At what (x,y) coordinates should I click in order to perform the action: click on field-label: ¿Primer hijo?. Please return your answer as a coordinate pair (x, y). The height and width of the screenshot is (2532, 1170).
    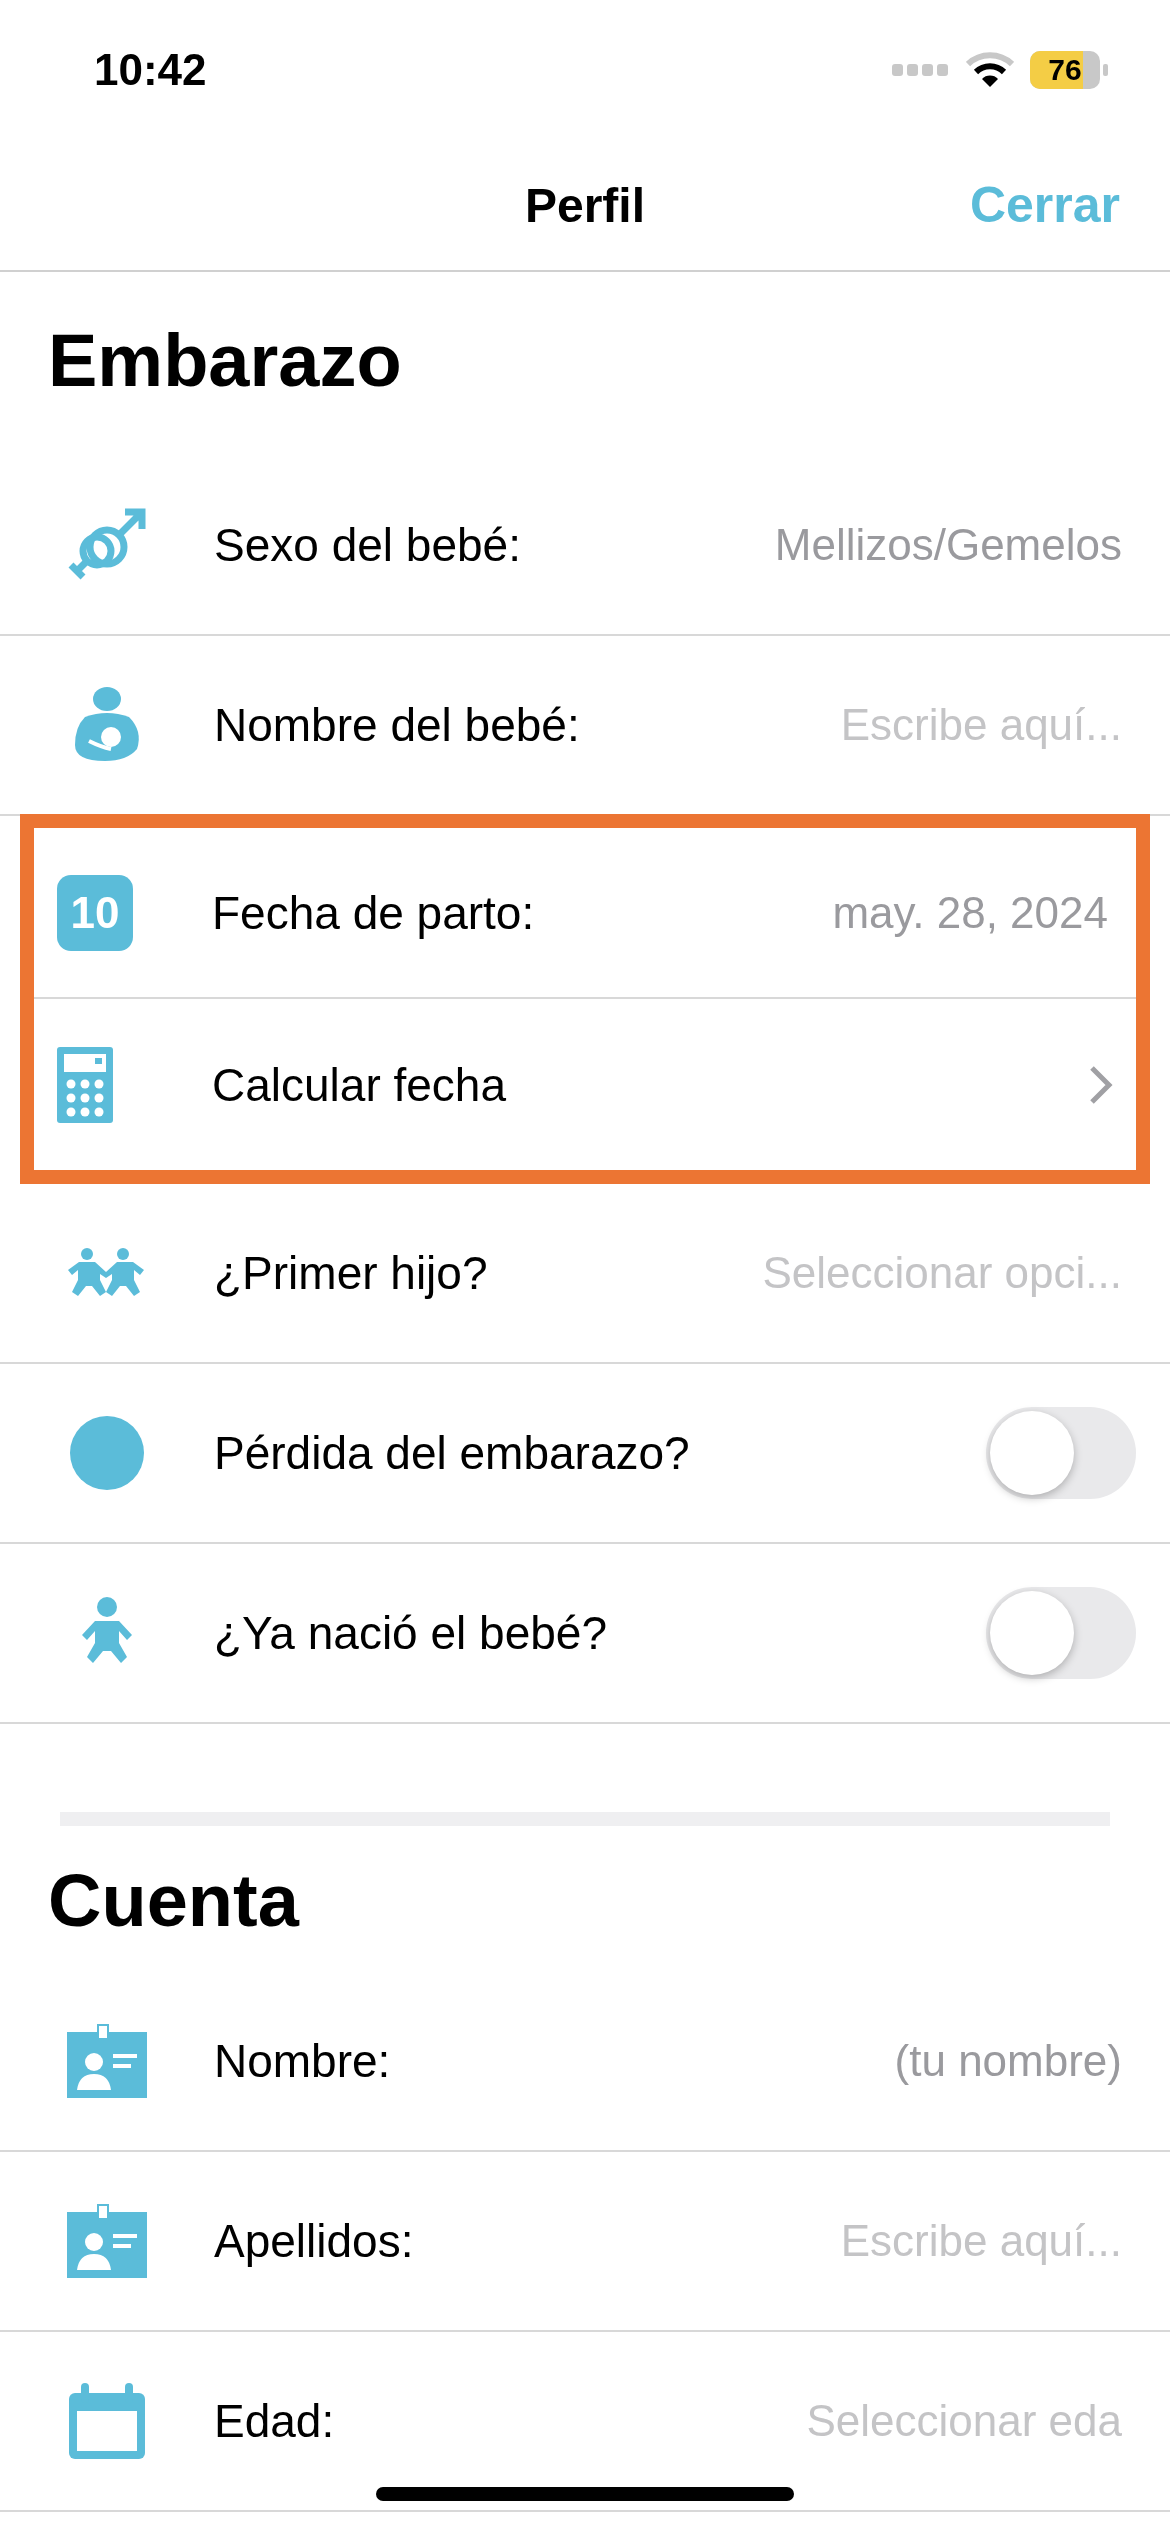
    Looking at the image, I should click on (351, 1273).